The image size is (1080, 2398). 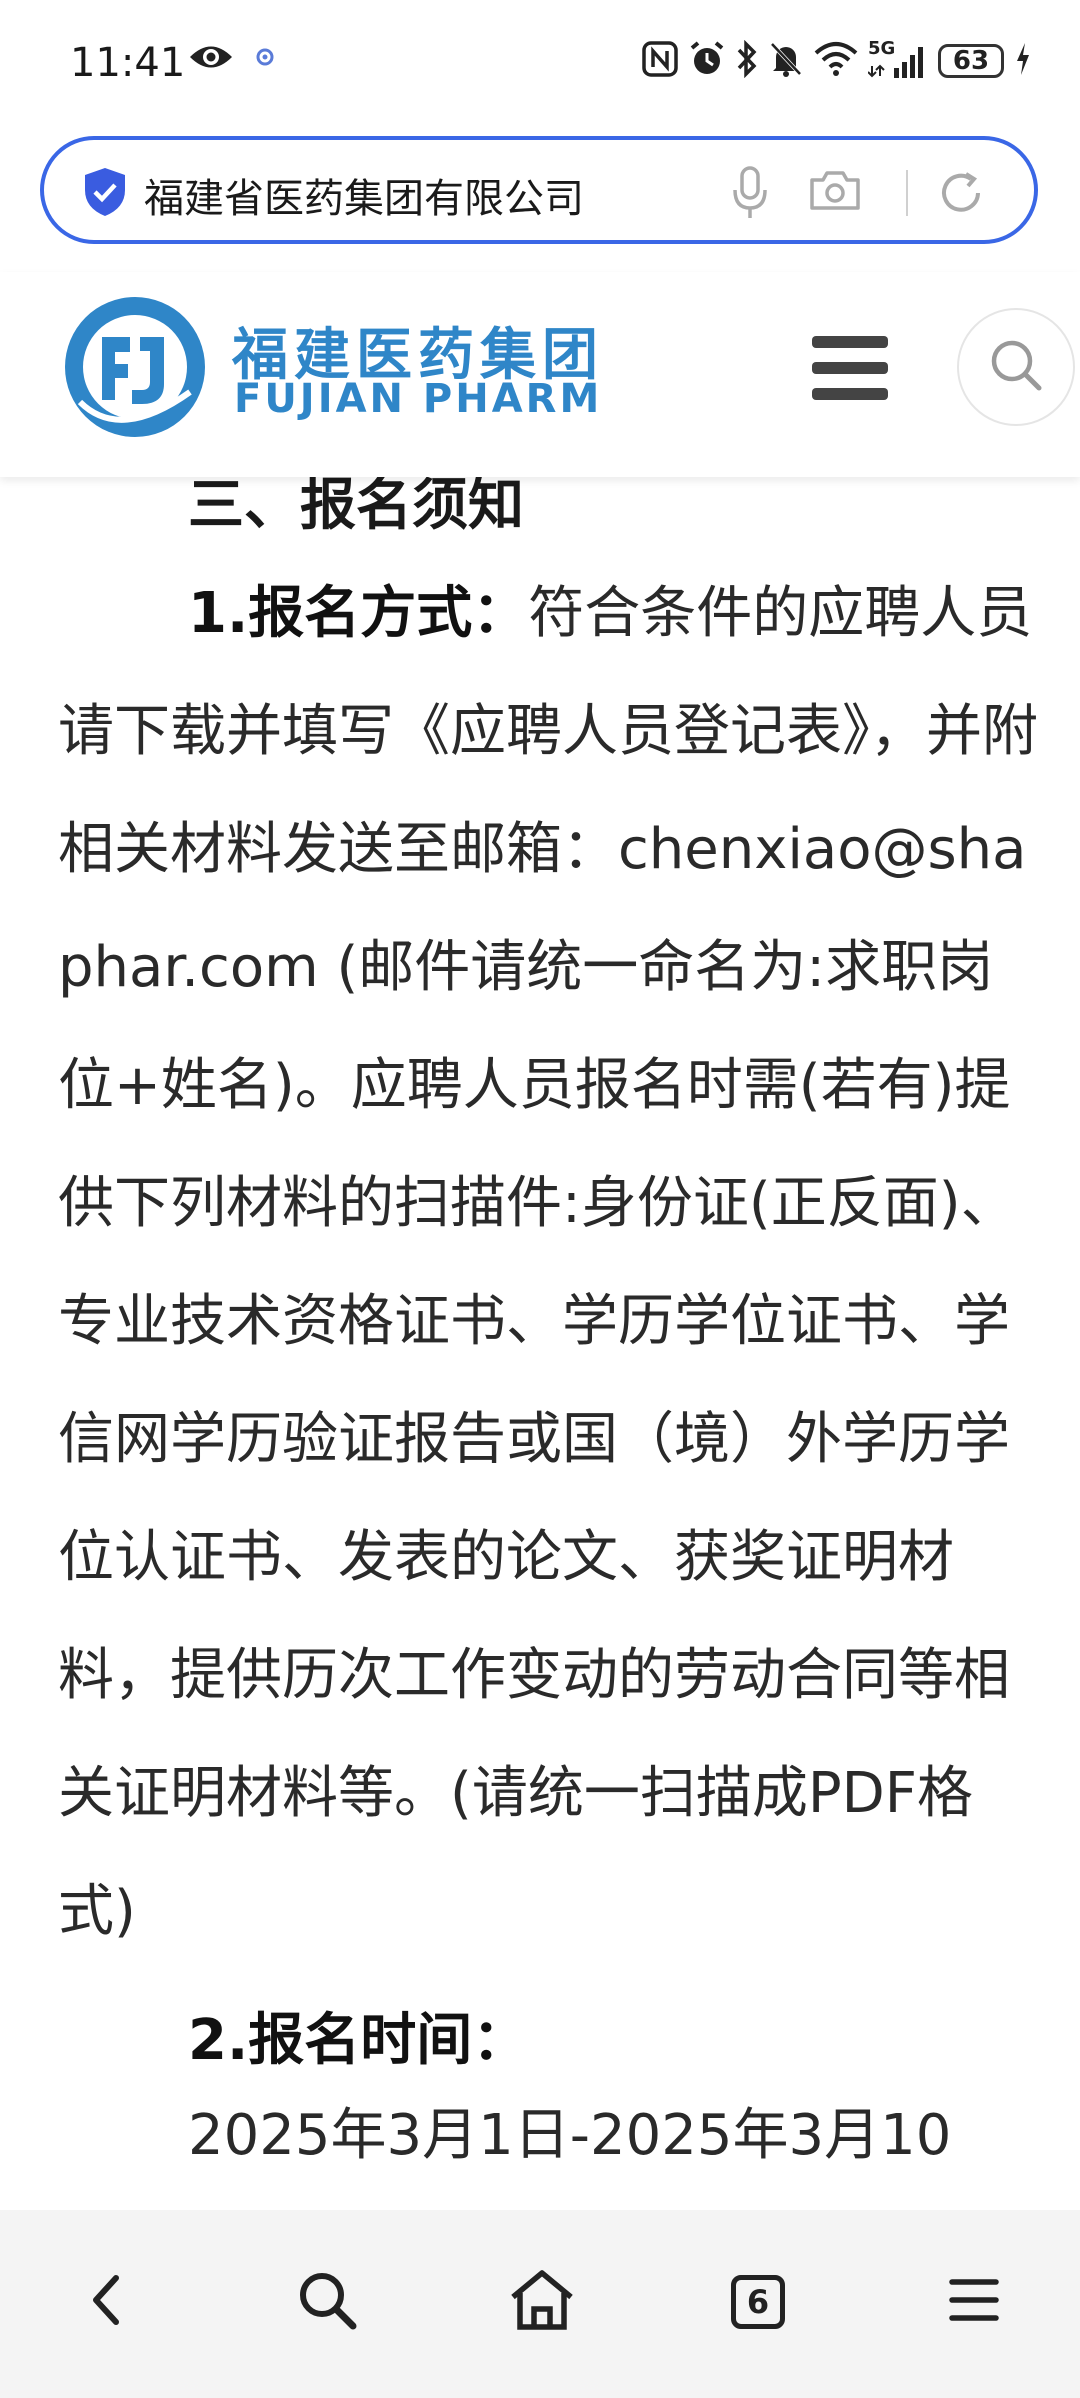 I want to click on eye-icon, so click(x=211, y=59).